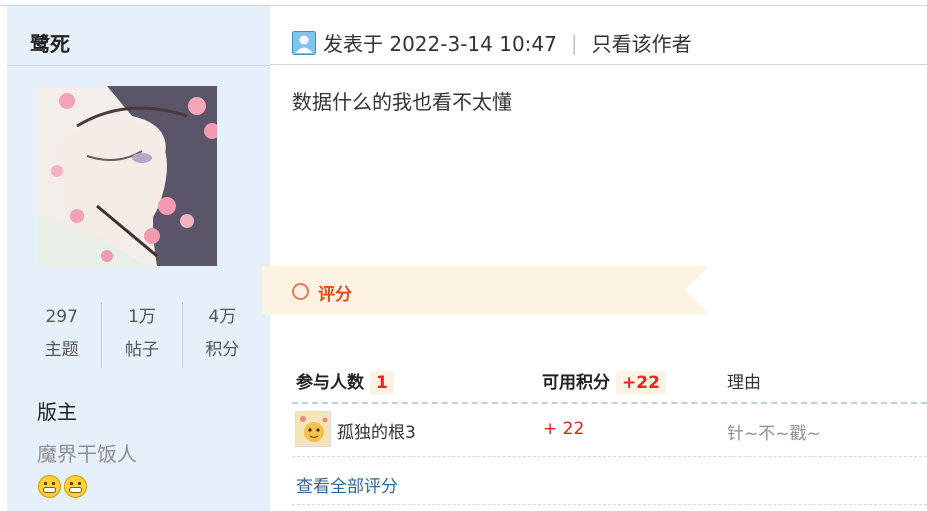  I want to click on participants-label: 参与人数, so click(330, 383).